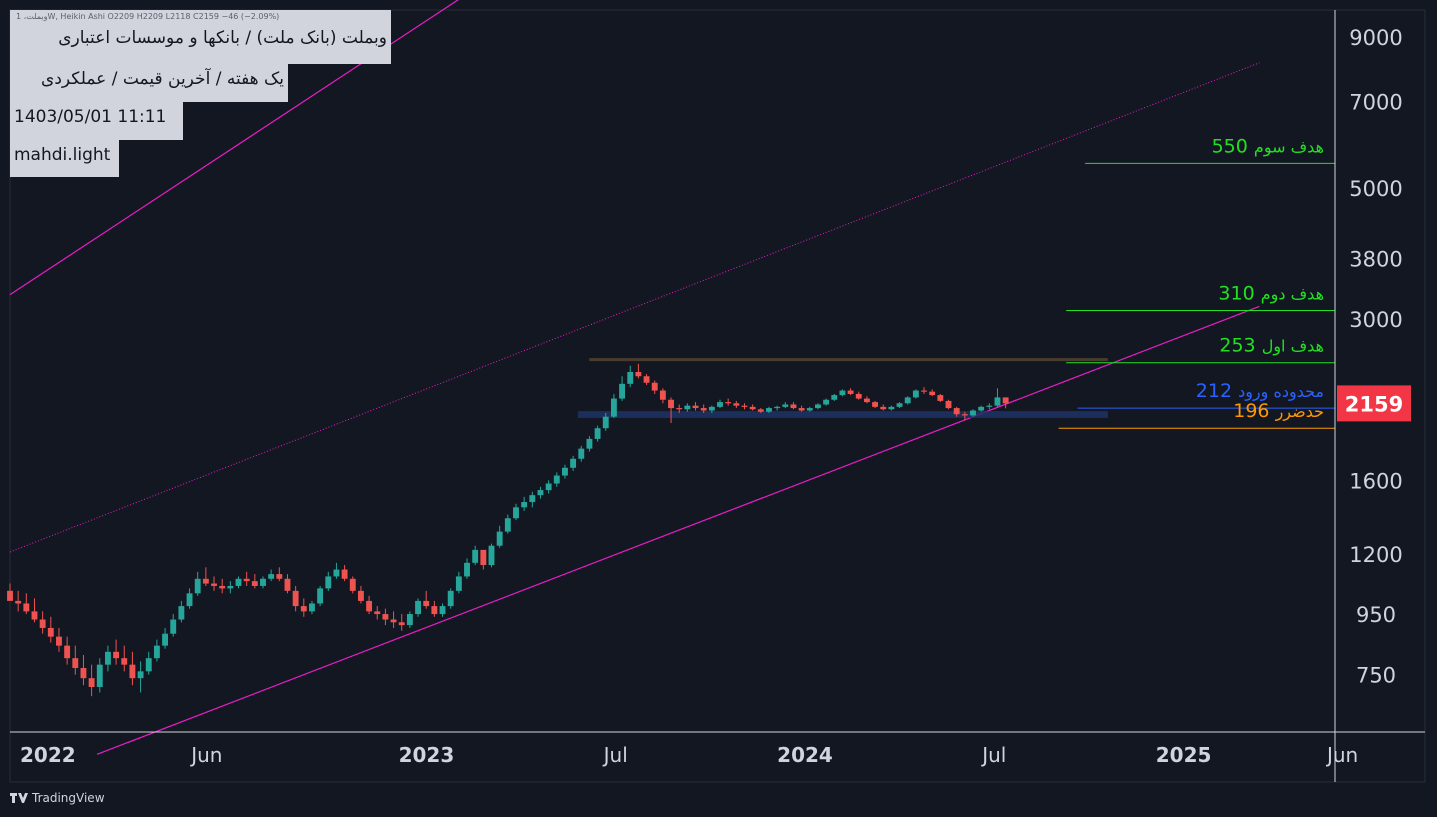 The image size is (1437, 817). What do you see at coordinates (1289, 147) in the screenshot?
I see `level-name: هدف سوم` at bounding box center [1289, 147].